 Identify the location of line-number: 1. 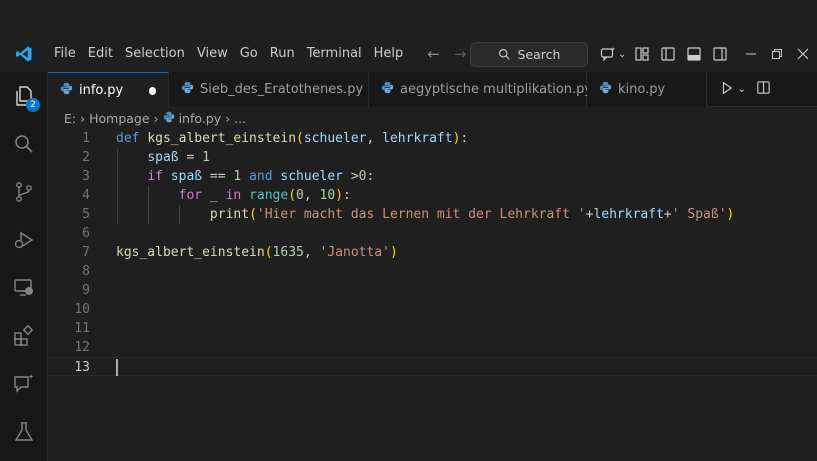
(86, 138).